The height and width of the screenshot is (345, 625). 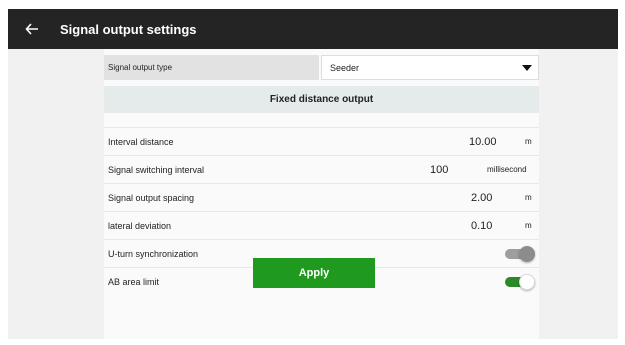 I want to click on signal-output-type-value: Seeder, so click(x=345, y=67).